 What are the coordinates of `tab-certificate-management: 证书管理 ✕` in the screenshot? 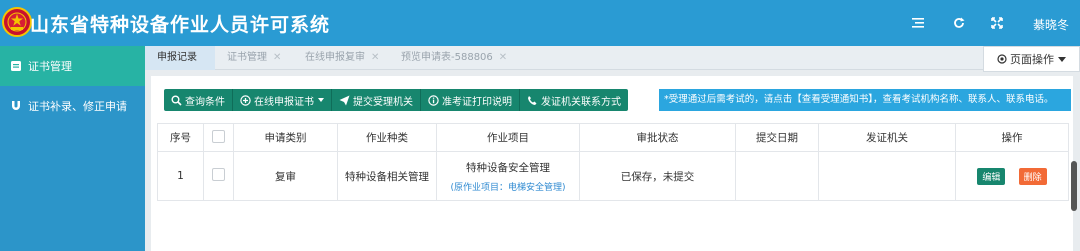 It's located at (257, 58).